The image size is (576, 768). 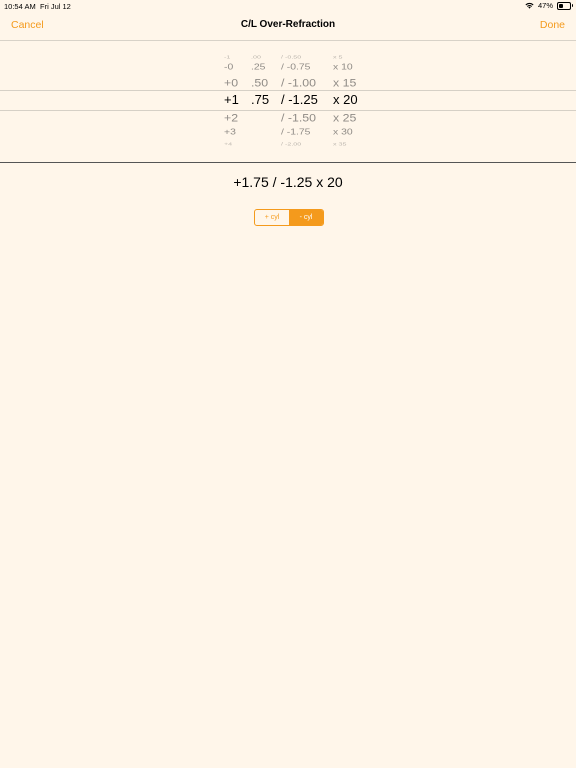 I want to click on diopter-option: +3, so click(x=230, y=132).